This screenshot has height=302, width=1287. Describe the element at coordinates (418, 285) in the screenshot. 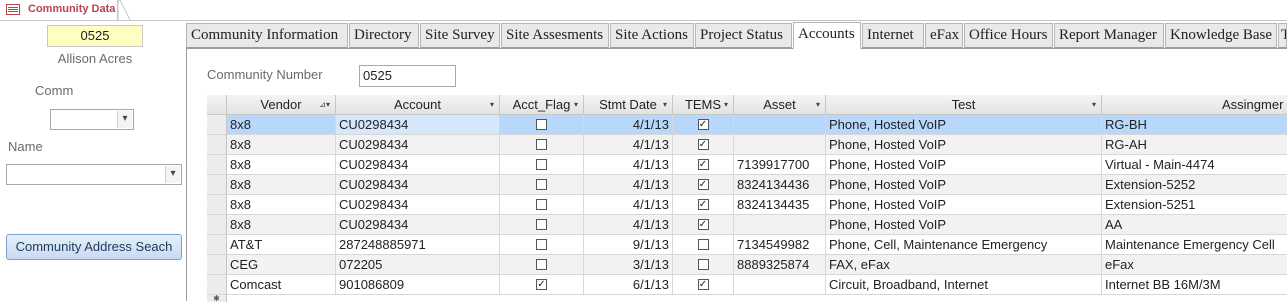

I see `cell-account: 901086809` at that location.